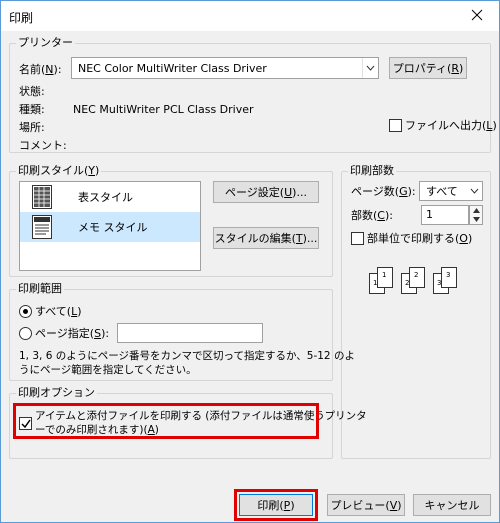 The width and height of the screenshot is (500, 523). Describe the element at coordinates (163, 109) in the screenshot. I see `type-value: NEC MultiWriter PCL Class Driver` at that location.